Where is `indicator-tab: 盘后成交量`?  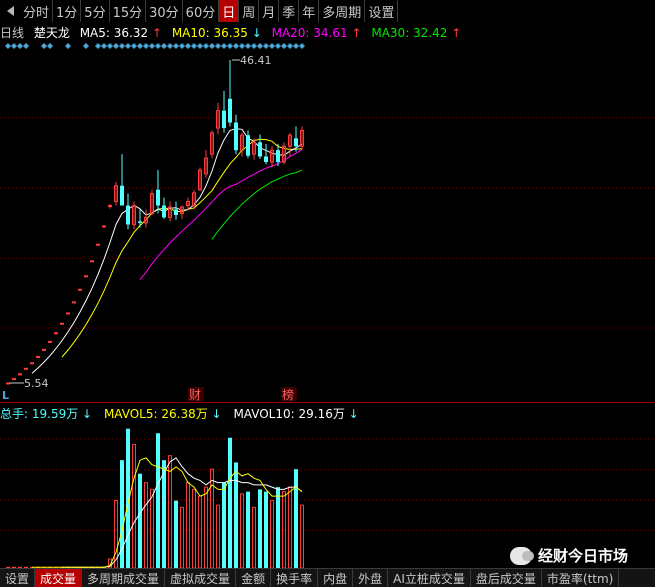
indicator-tab: 盘后成交量 is located at coordinates (506, 578).